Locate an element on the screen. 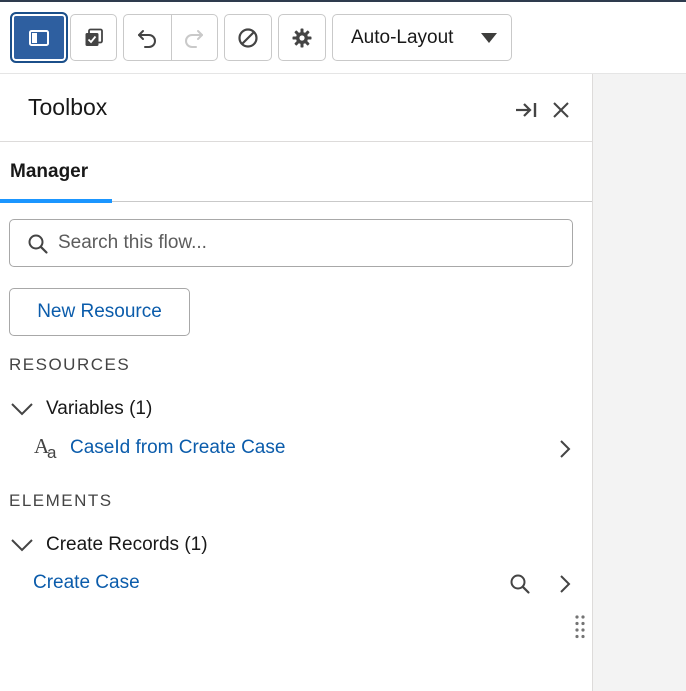 The width and height of the screenshot is (686, 691). group-create-records-toggle: Create Records (1) is located at coordinates (109, 545).